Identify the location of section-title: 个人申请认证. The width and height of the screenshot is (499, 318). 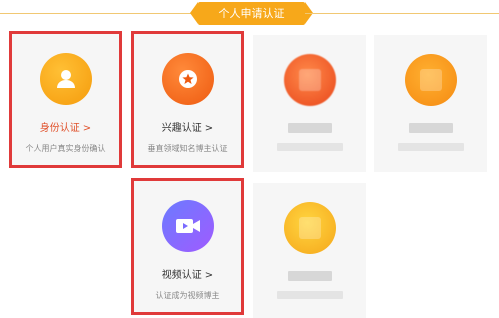
(251, 13).